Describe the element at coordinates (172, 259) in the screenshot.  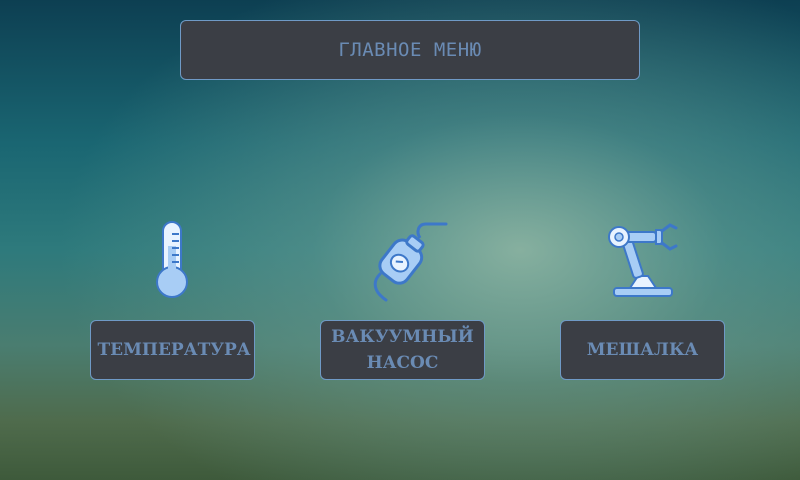
I see `thermometer-icon` at that location.